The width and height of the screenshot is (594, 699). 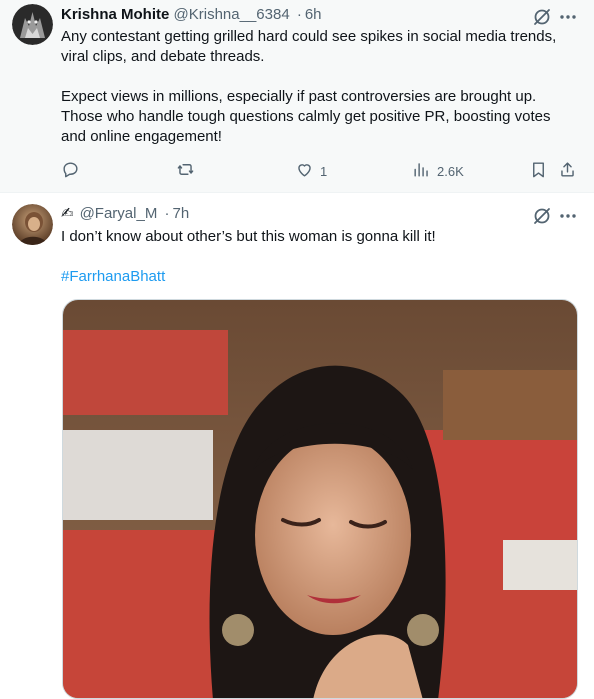 What do you see at coordinates (119, 213) in the screenshot?
I see `author-handle: @Faryal_M` at bounding box center [119, 213].